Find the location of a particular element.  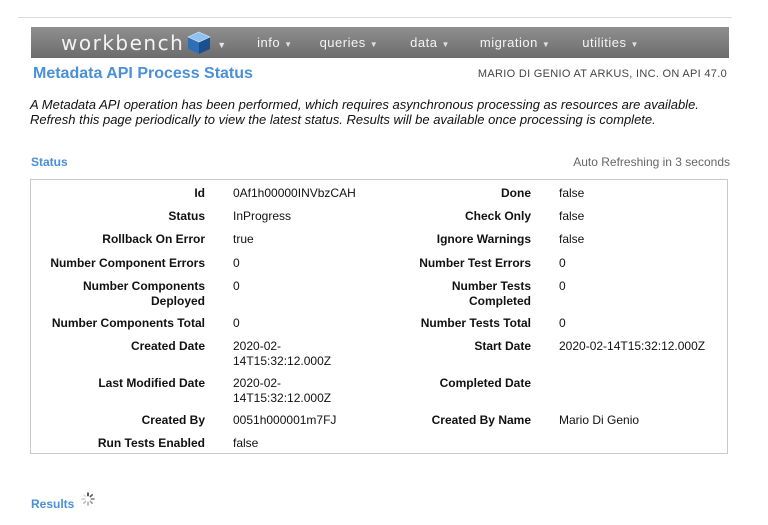

field-label: Start Date is located at coordinates (502, 346).